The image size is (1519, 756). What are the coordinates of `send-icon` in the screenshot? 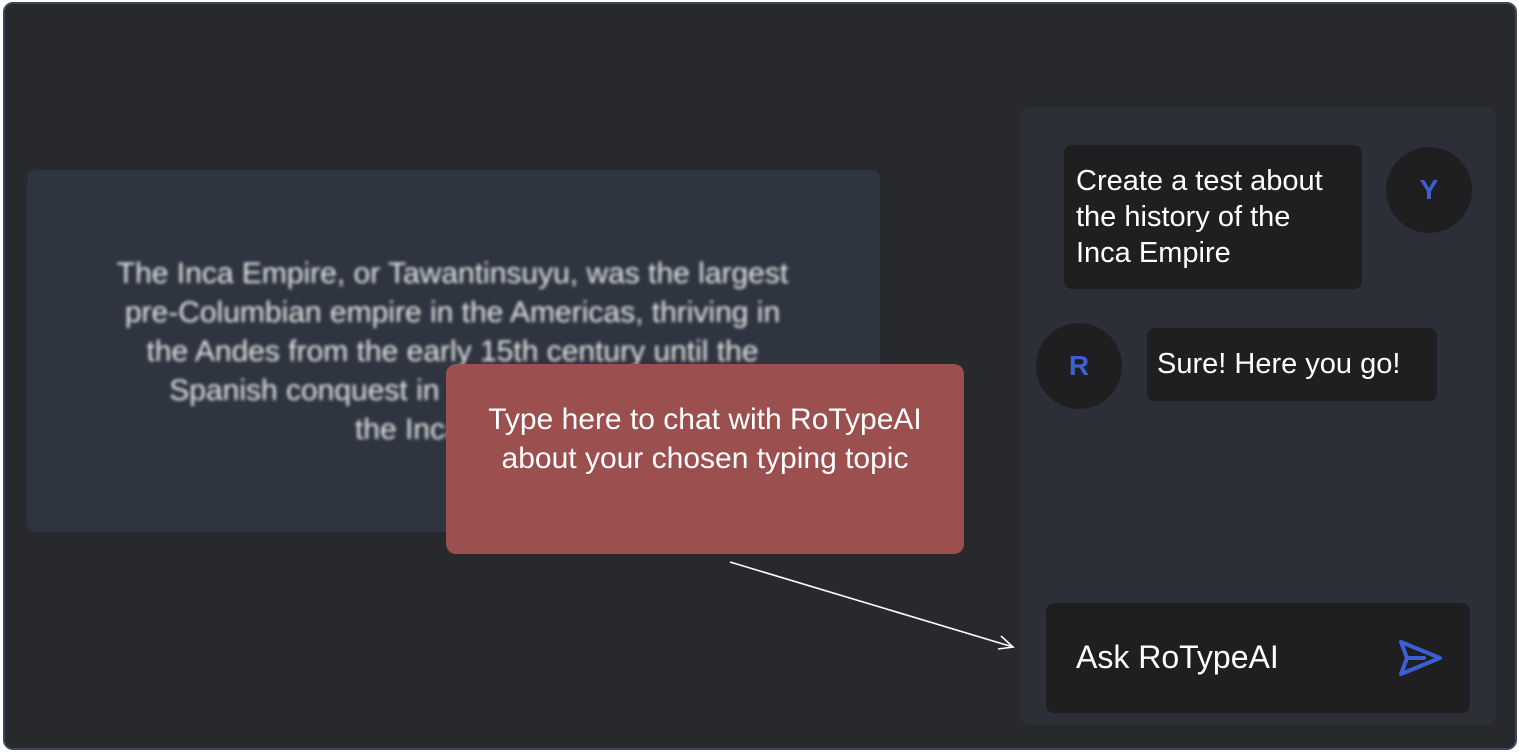 It's located at (1421, 658).